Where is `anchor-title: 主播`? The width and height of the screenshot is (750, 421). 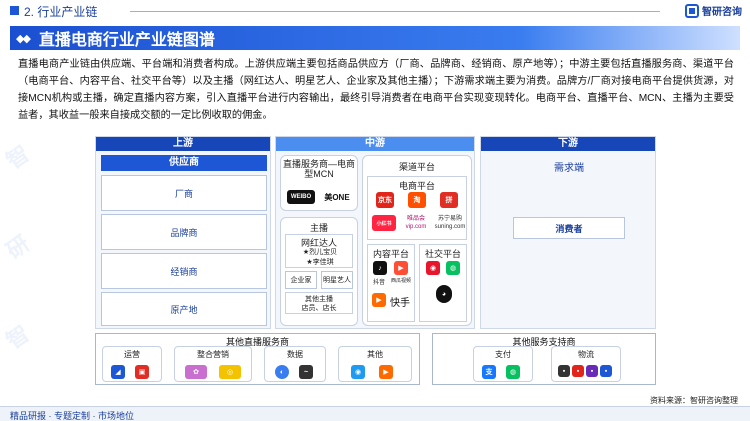 anchor-title: 主播 is located at coordinates (318, 228).